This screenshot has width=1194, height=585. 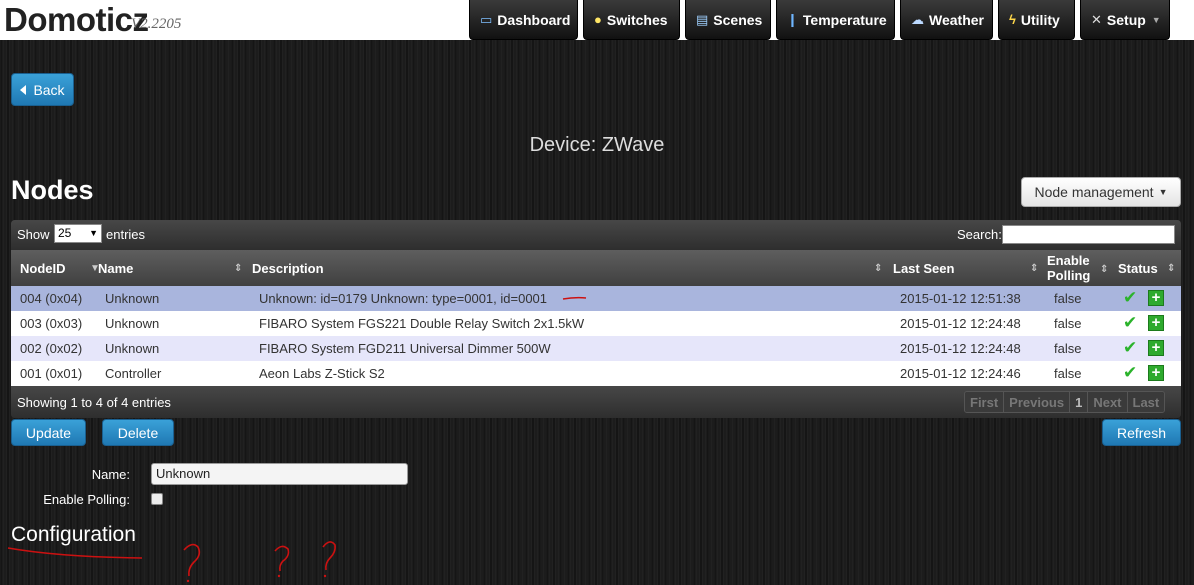 I want to click on table-toolbar: Show 25 ▼ entries Search:, so click(x=596, y=235).